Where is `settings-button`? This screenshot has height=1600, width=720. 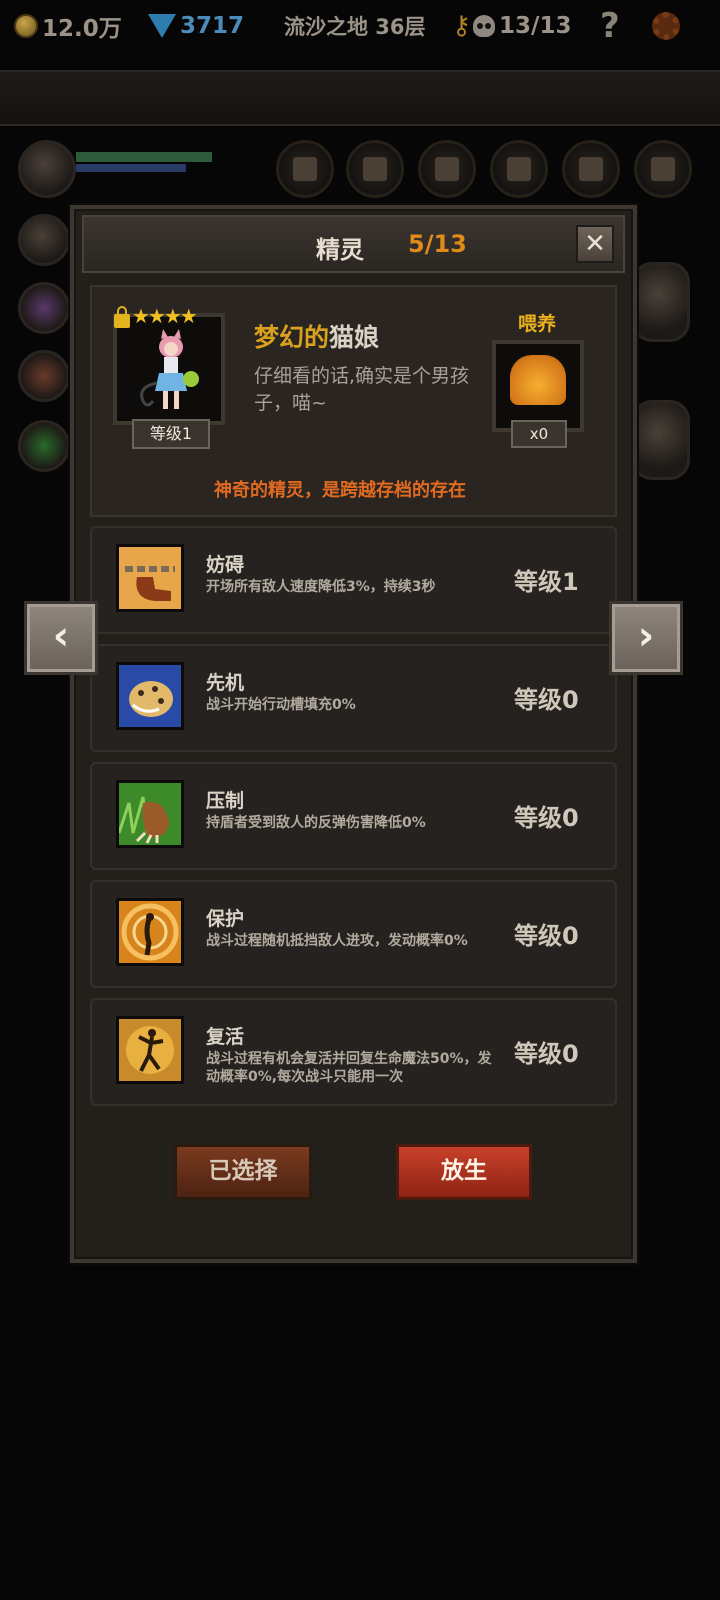
settings-button is located at coordinates (666, 26).